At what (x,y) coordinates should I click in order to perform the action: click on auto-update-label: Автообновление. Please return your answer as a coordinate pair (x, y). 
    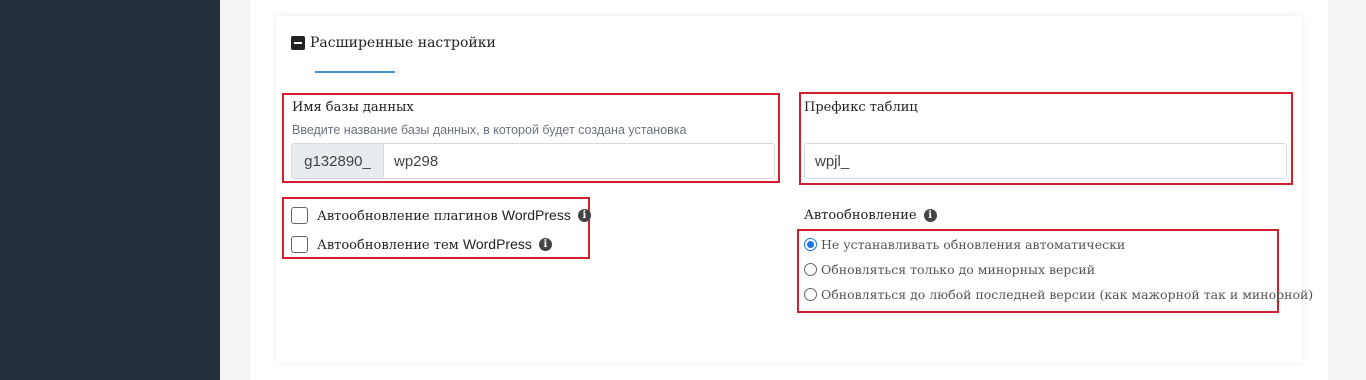
    Looking at the image, I should click on (860, 215).